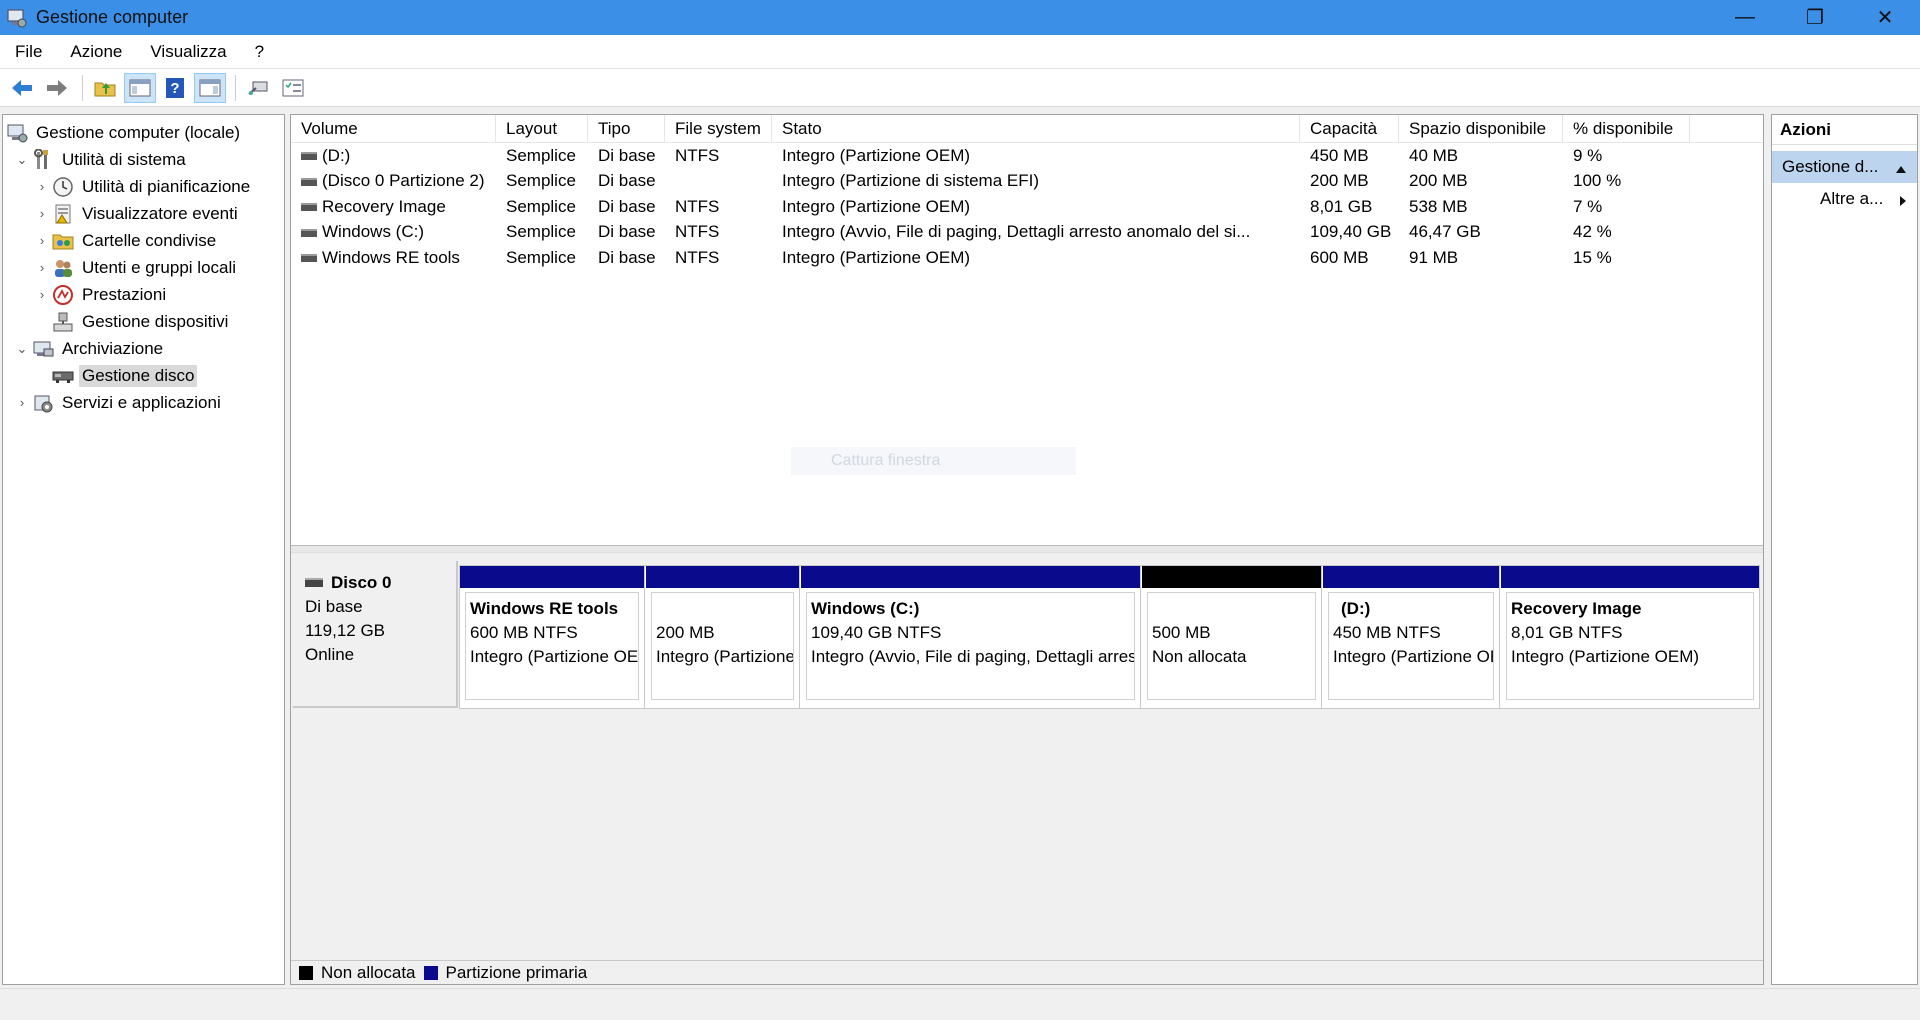 Image resolution: width=1920 pixels, height=1020 pixels. I want to click on show-hide-action-pane-button, so click(210, 87).